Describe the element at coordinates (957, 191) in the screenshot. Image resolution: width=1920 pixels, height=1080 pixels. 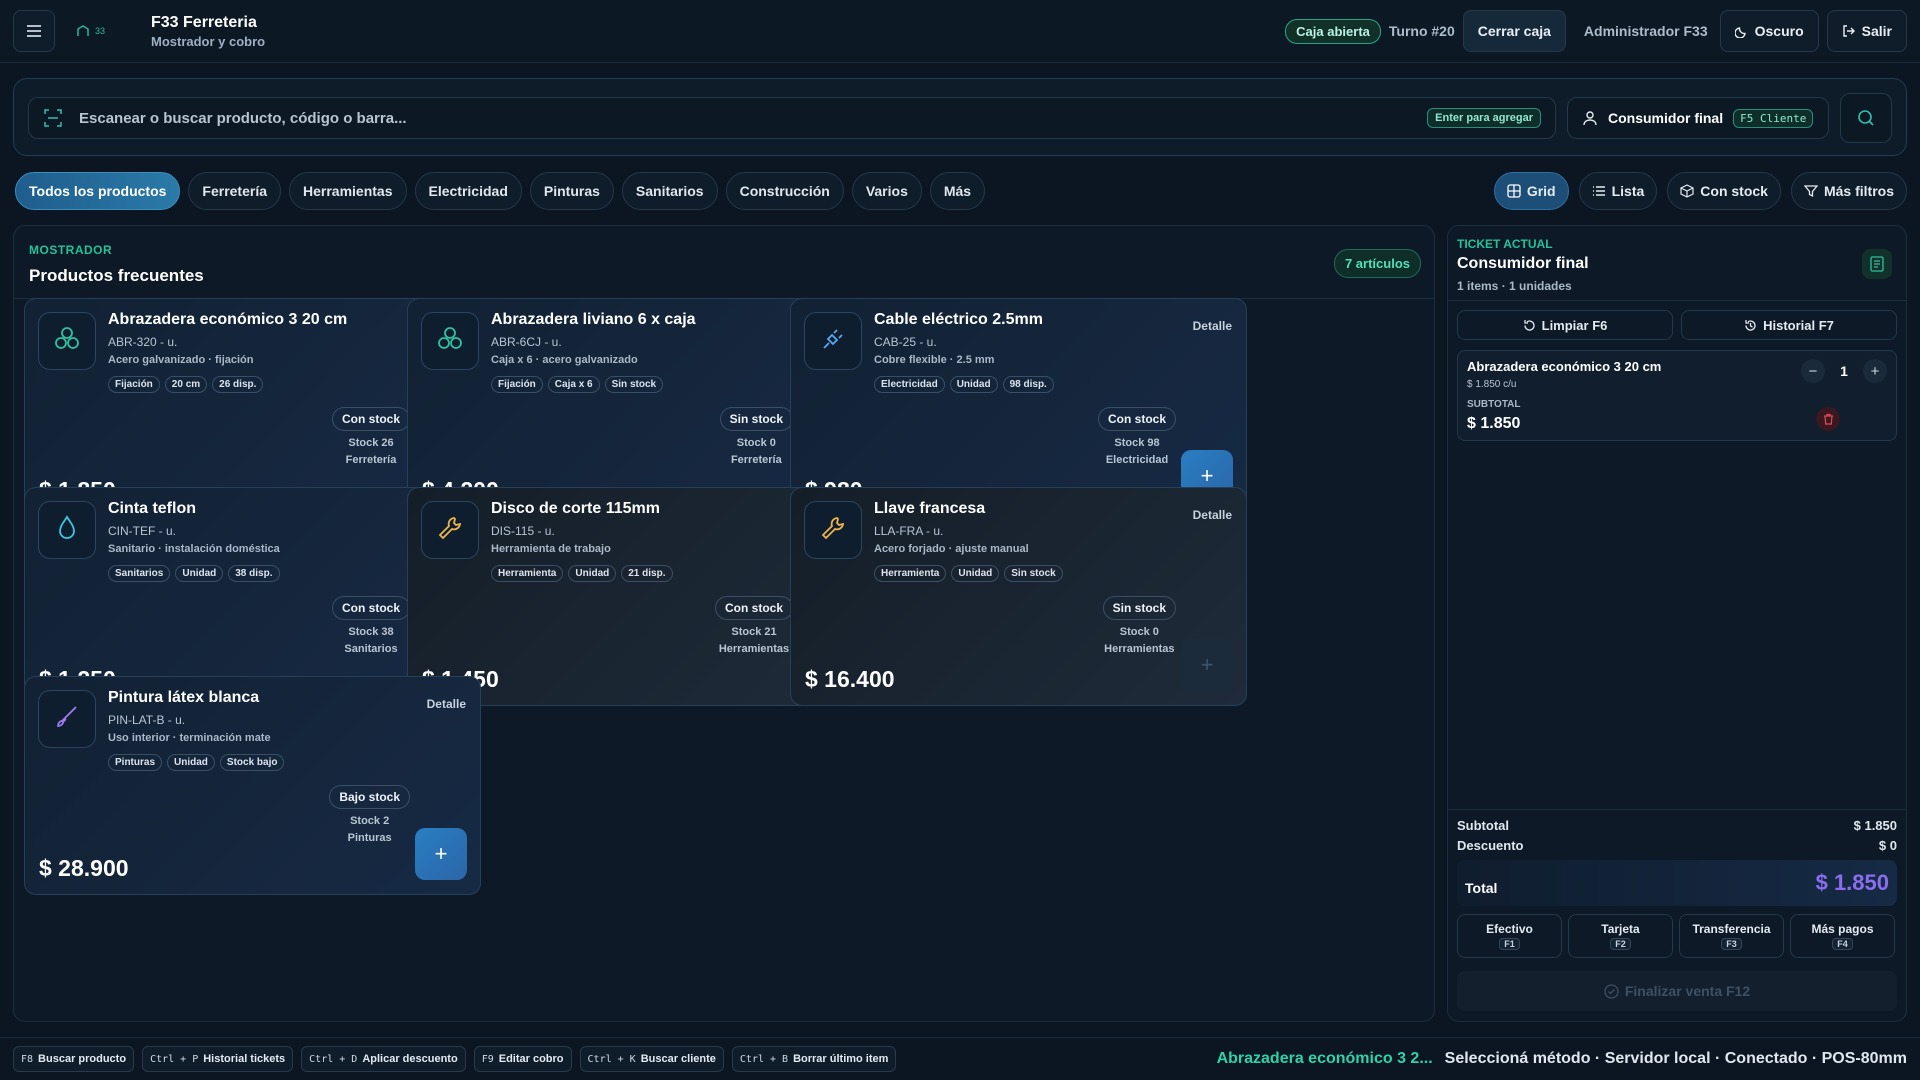
I see `category-tab: Más` at that location.